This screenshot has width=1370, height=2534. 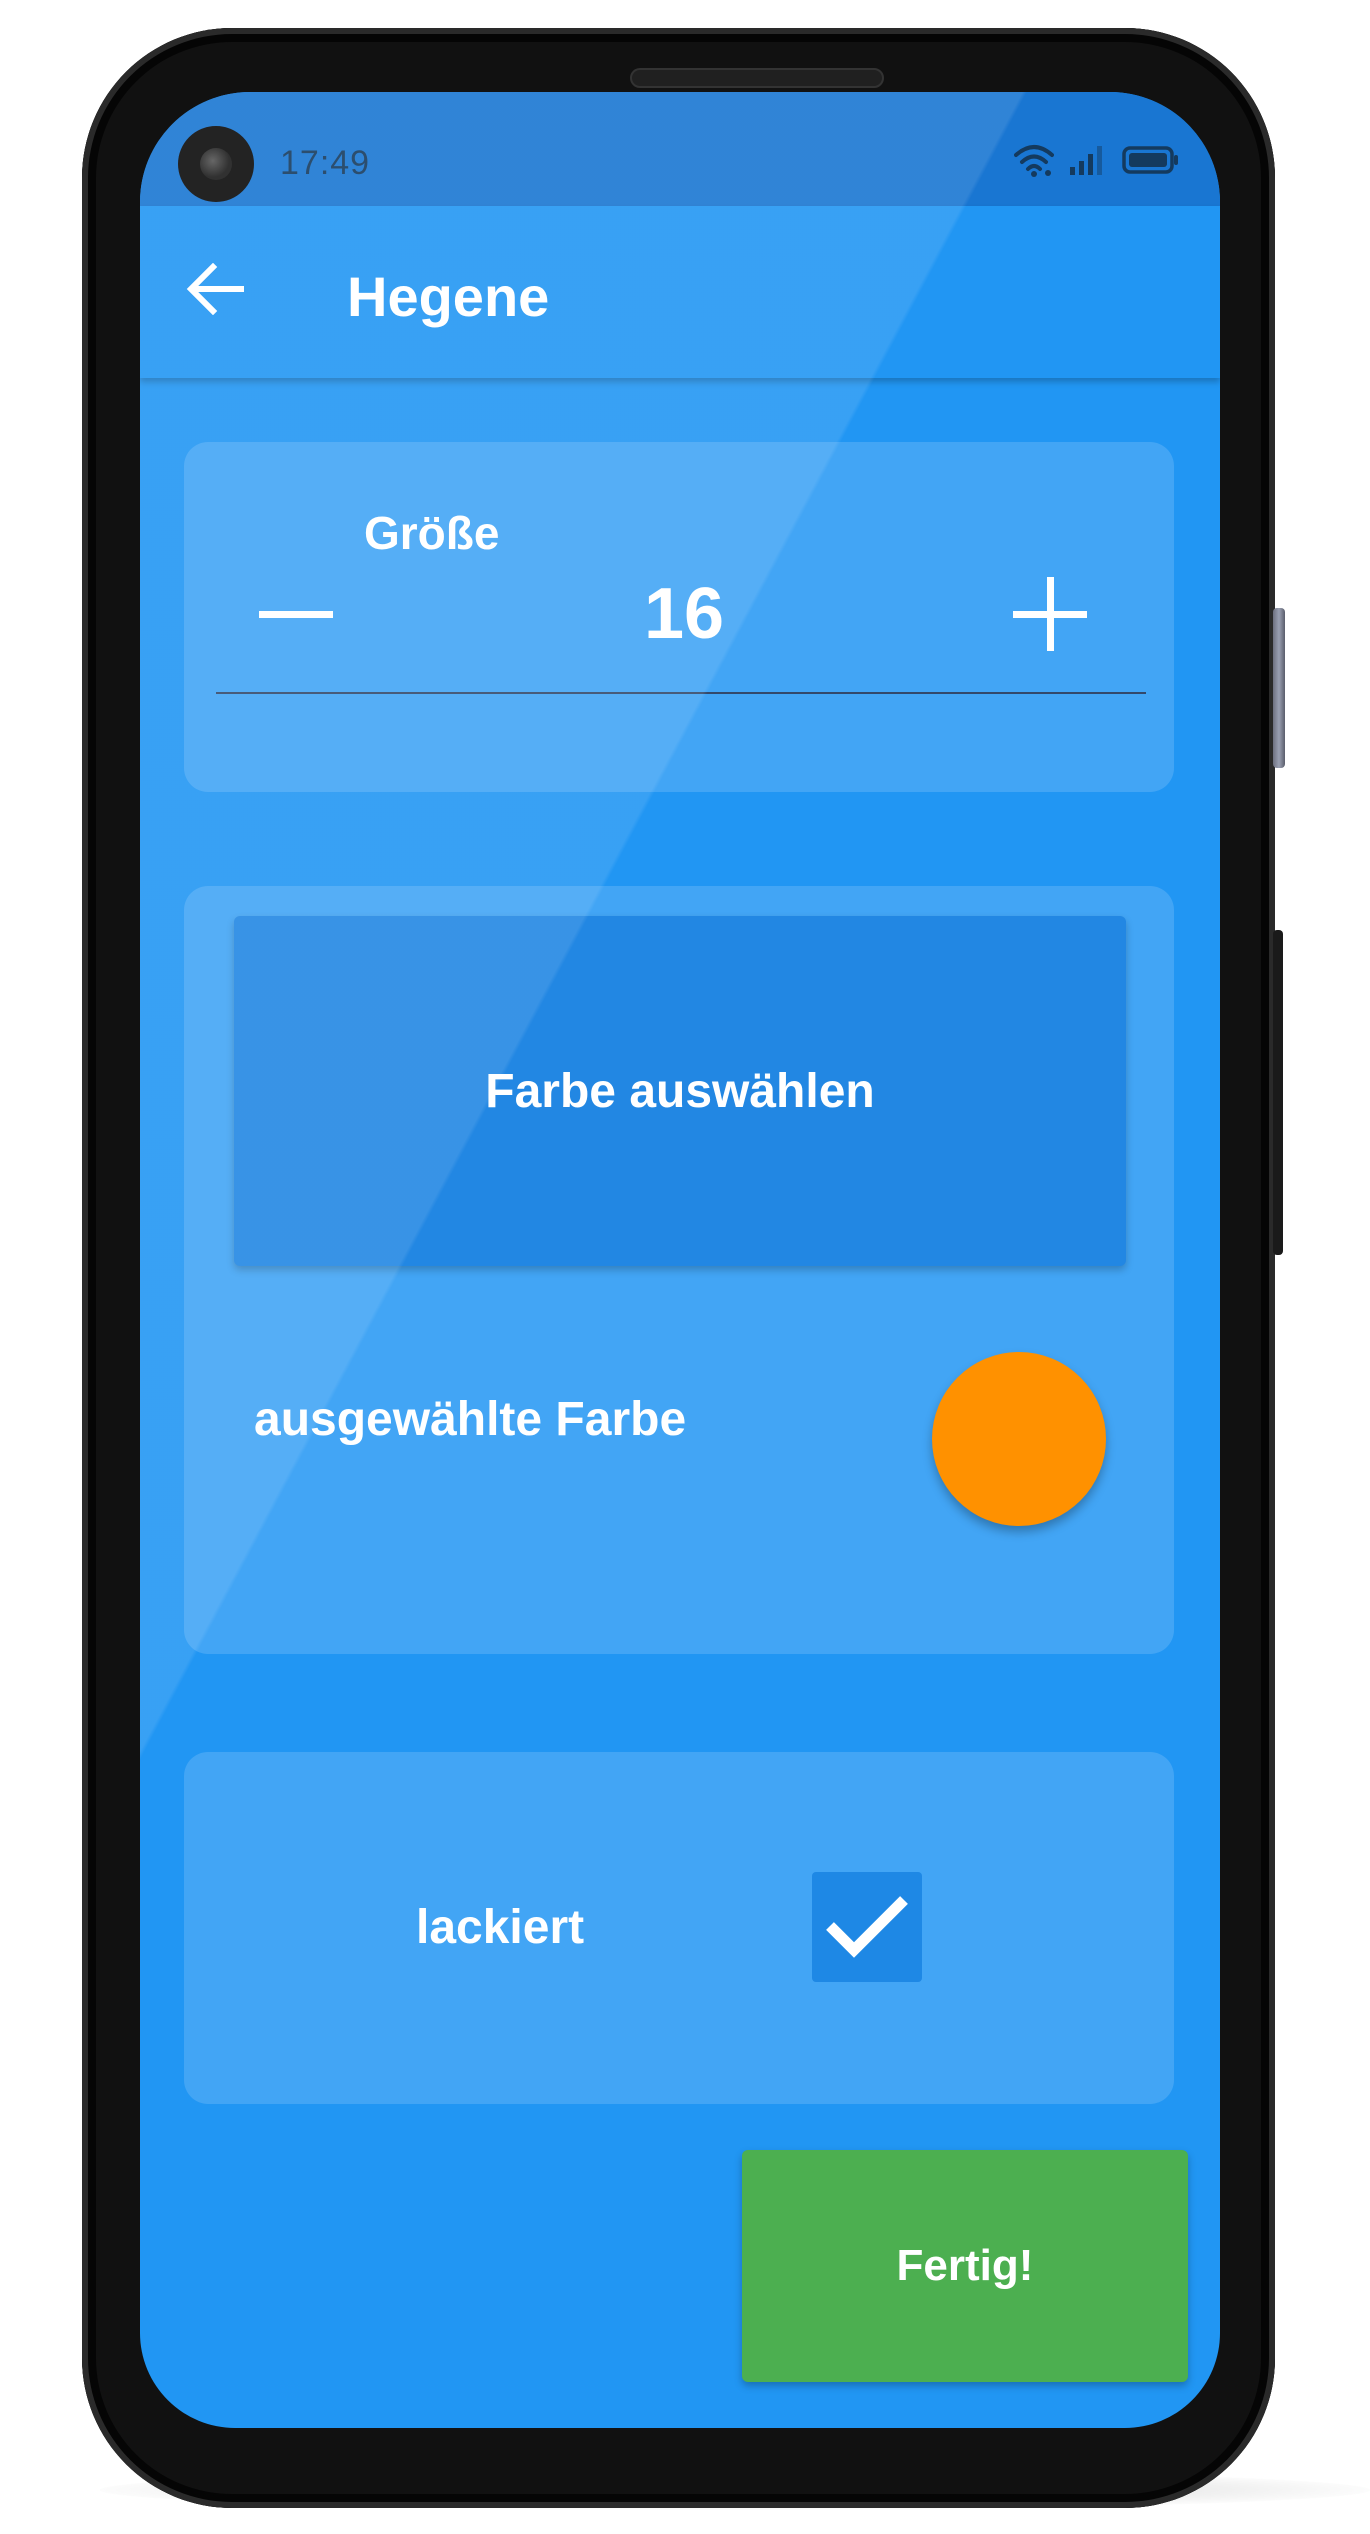 I want to click on selected-color-swatch, so click(x=1019, y=1439).